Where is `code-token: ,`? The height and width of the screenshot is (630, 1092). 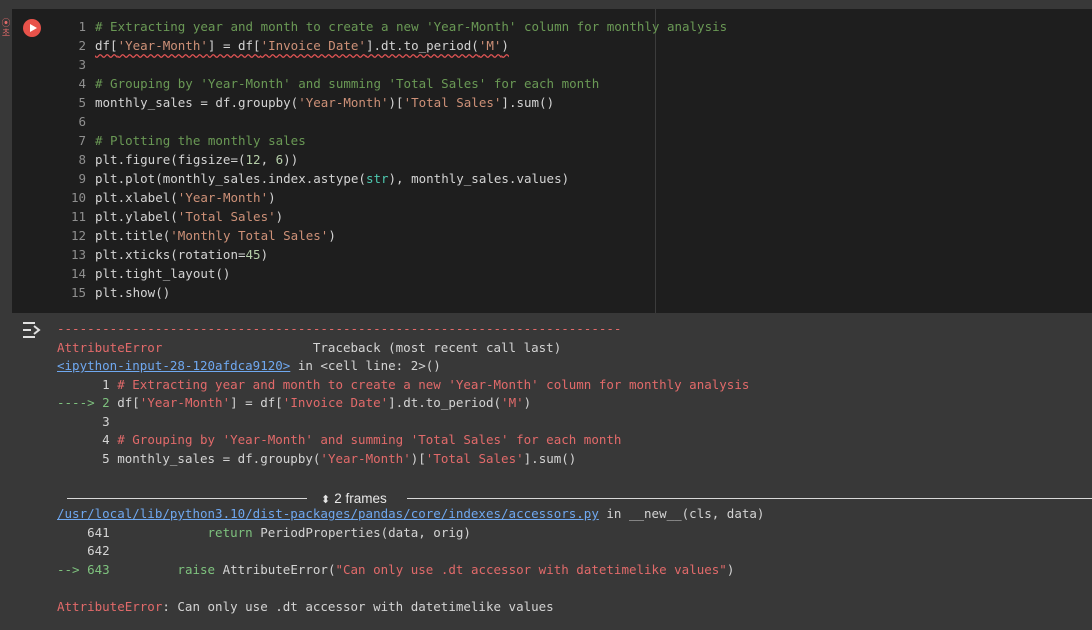
code-token: , is located at coordinates (268, 159).